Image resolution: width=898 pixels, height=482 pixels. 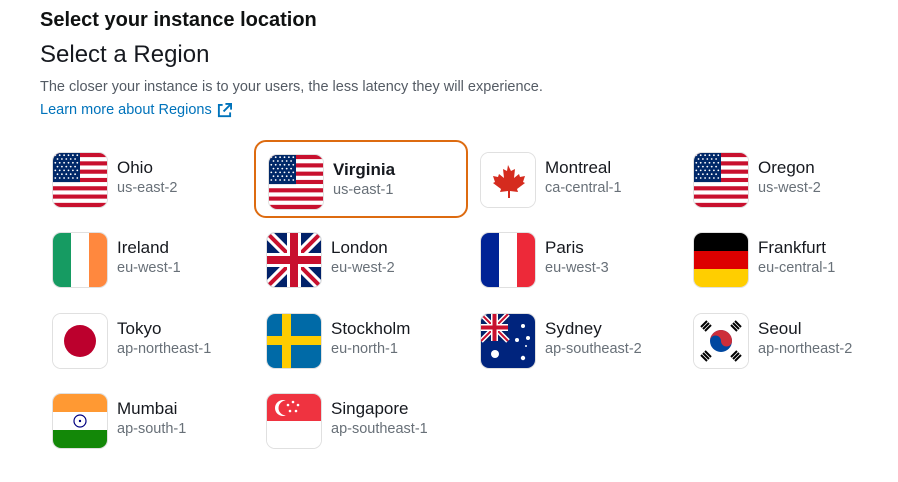 I want to click on region-name: Montreal, so click(x=578, y=167).